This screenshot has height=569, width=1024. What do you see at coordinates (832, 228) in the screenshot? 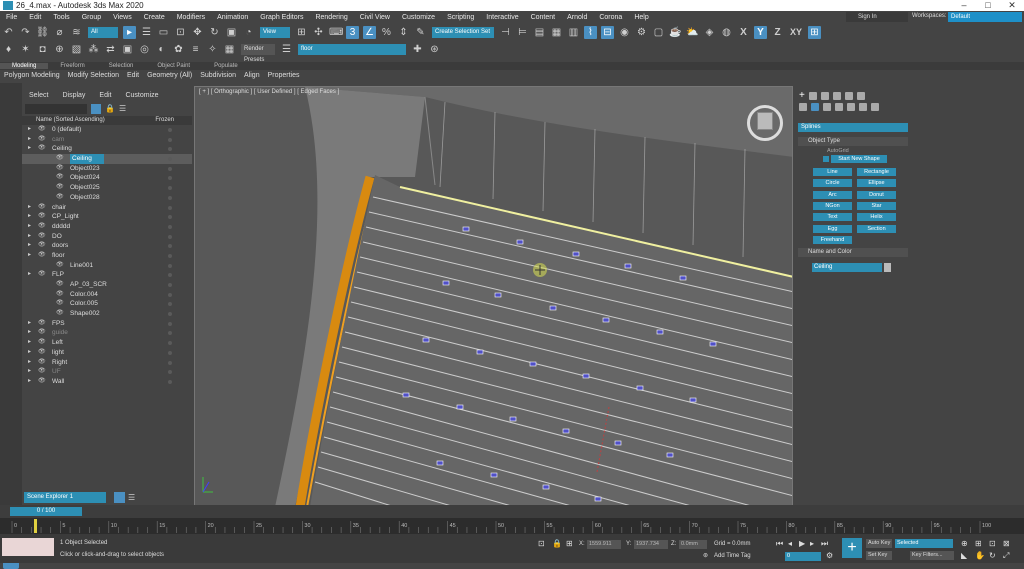
I see `create-egg-button: Egg` at bounding box center [832, 228].